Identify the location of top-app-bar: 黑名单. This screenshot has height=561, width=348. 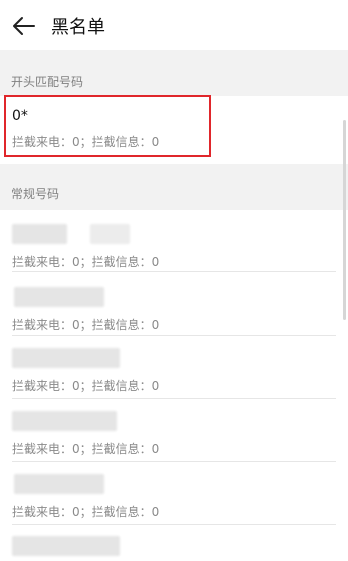
(174, 25).